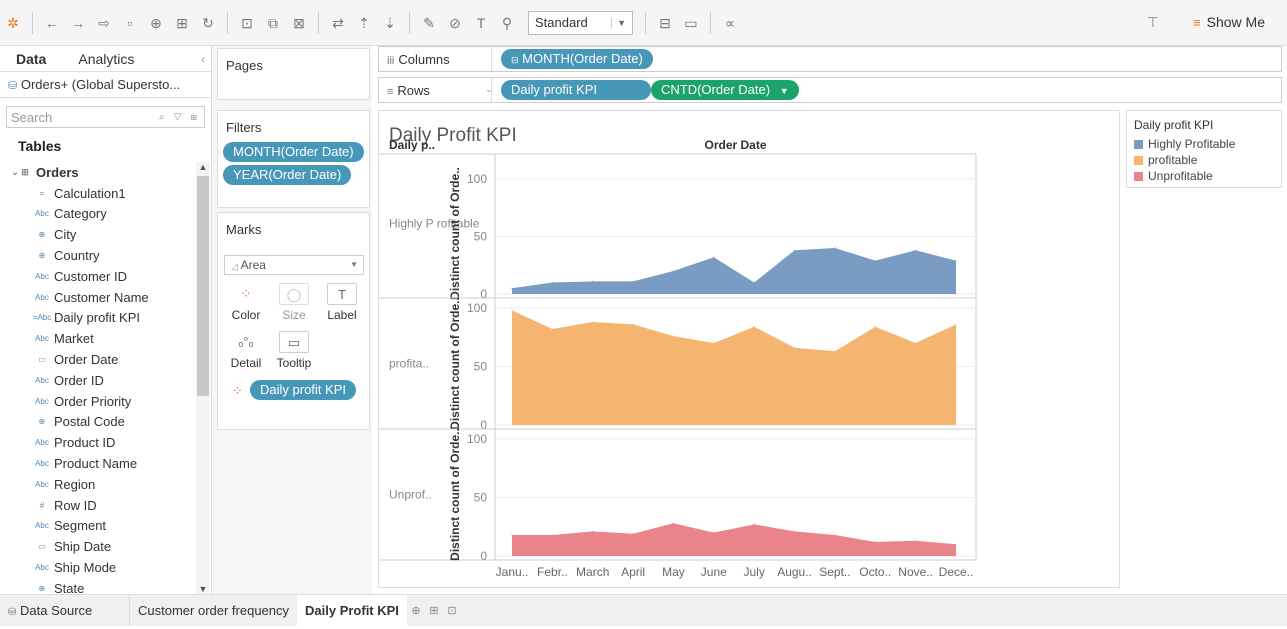  I want to click on show-marks-icon: ⧉, so click(273, 23).